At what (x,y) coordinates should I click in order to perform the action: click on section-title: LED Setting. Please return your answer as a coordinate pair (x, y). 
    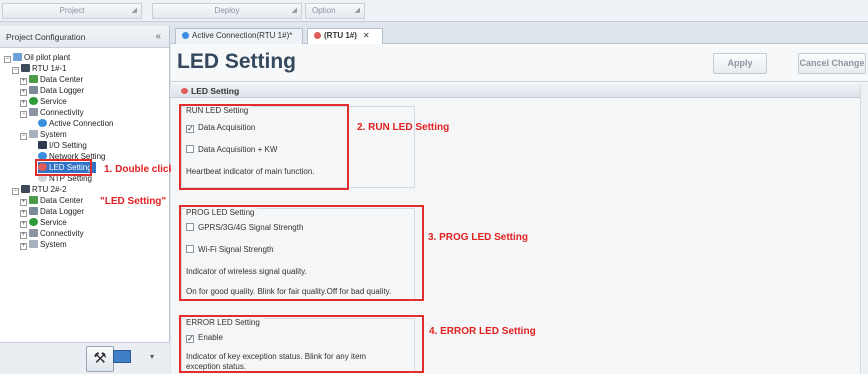
    Looking at the image, I should click on (215, 91).